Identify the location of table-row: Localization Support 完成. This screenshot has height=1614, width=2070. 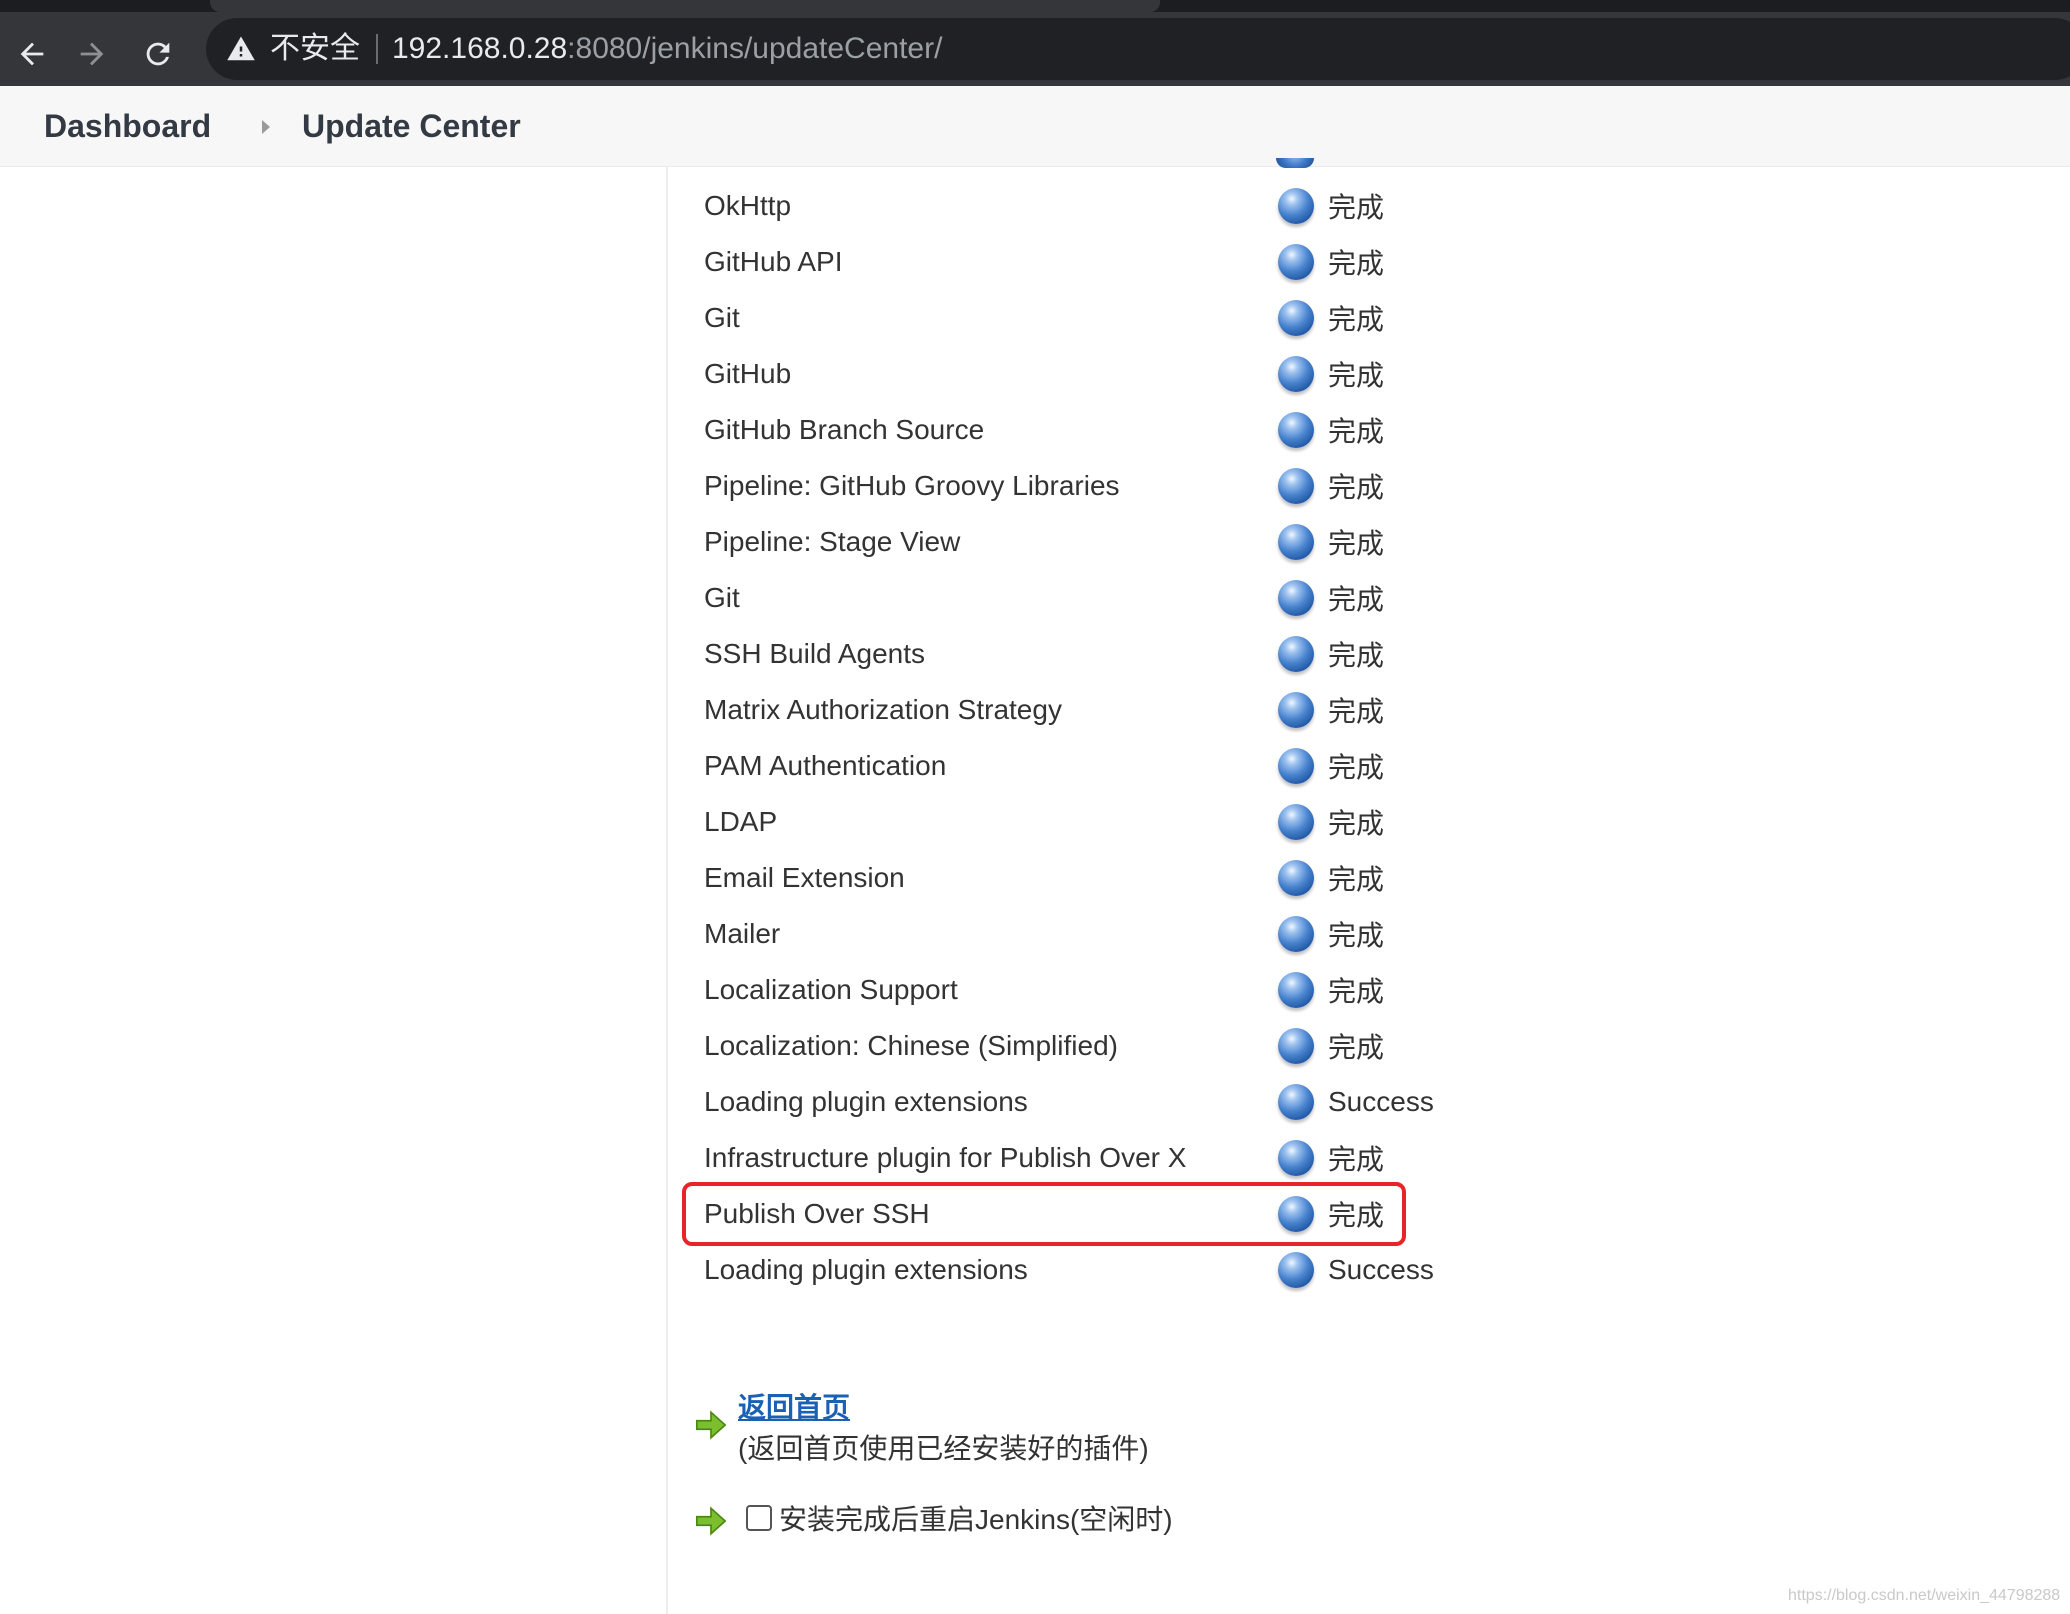
(1134, 990).